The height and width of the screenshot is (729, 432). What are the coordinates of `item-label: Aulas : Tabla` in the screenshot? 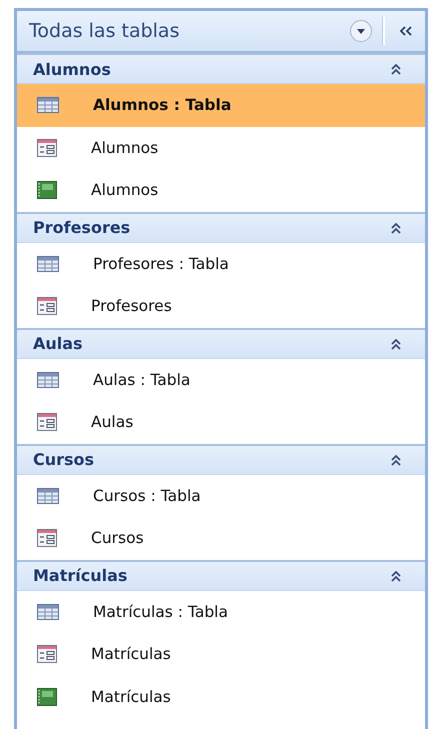 It's located at (141, 379).